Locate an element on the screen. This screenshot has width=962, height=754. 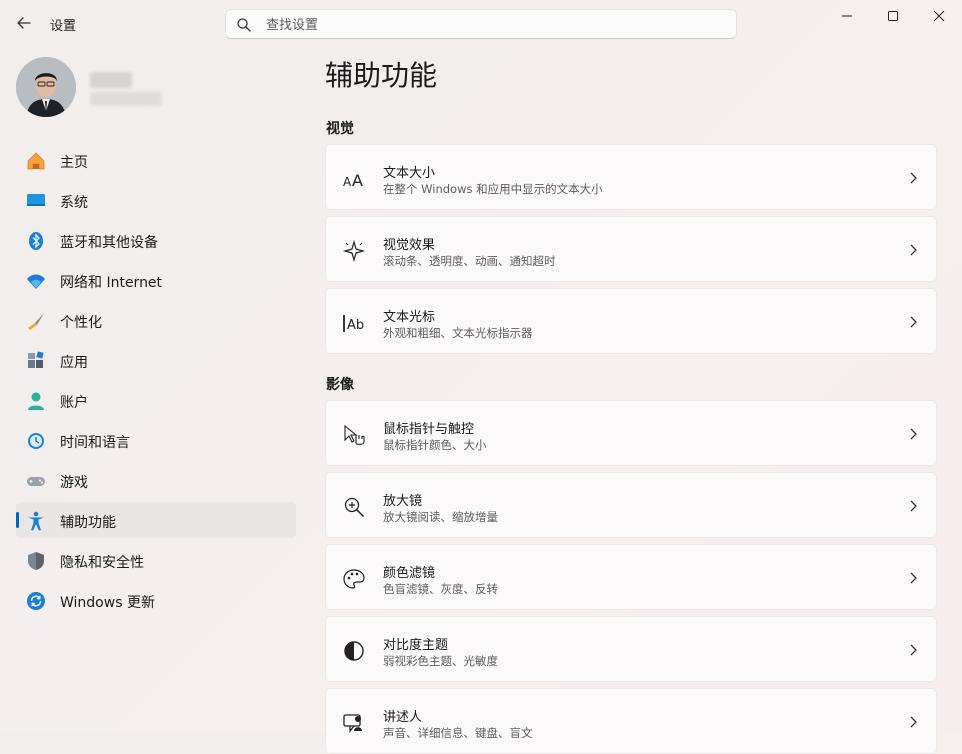
sidebar-item-network: 网络和 Internet is located at coordinates (156, 280).